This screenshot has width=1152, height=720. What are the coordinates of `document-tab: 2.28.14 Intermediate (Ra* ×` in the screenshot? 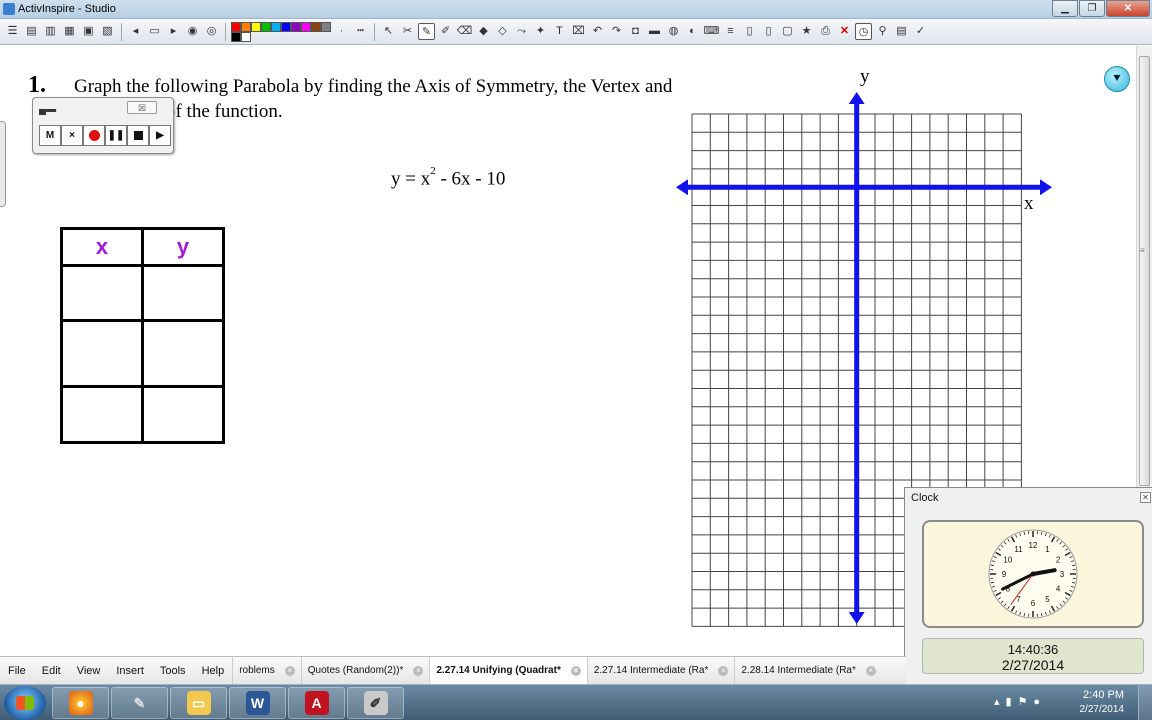 It's located at (808, 670).